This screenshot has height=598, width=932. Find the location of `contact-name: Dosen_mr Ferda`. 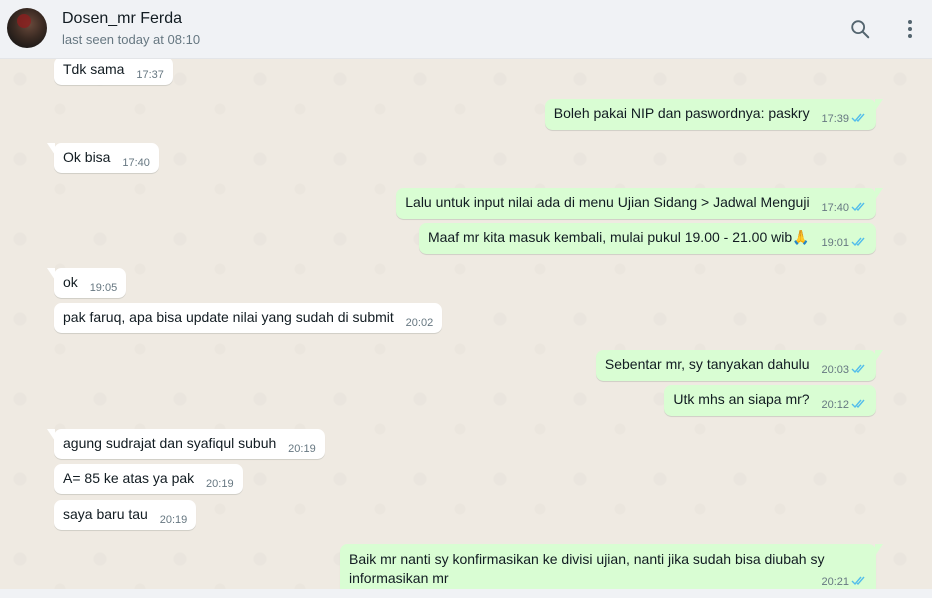

contact-name: Dosen_mr Ferda is located at coordinates (122, 19).